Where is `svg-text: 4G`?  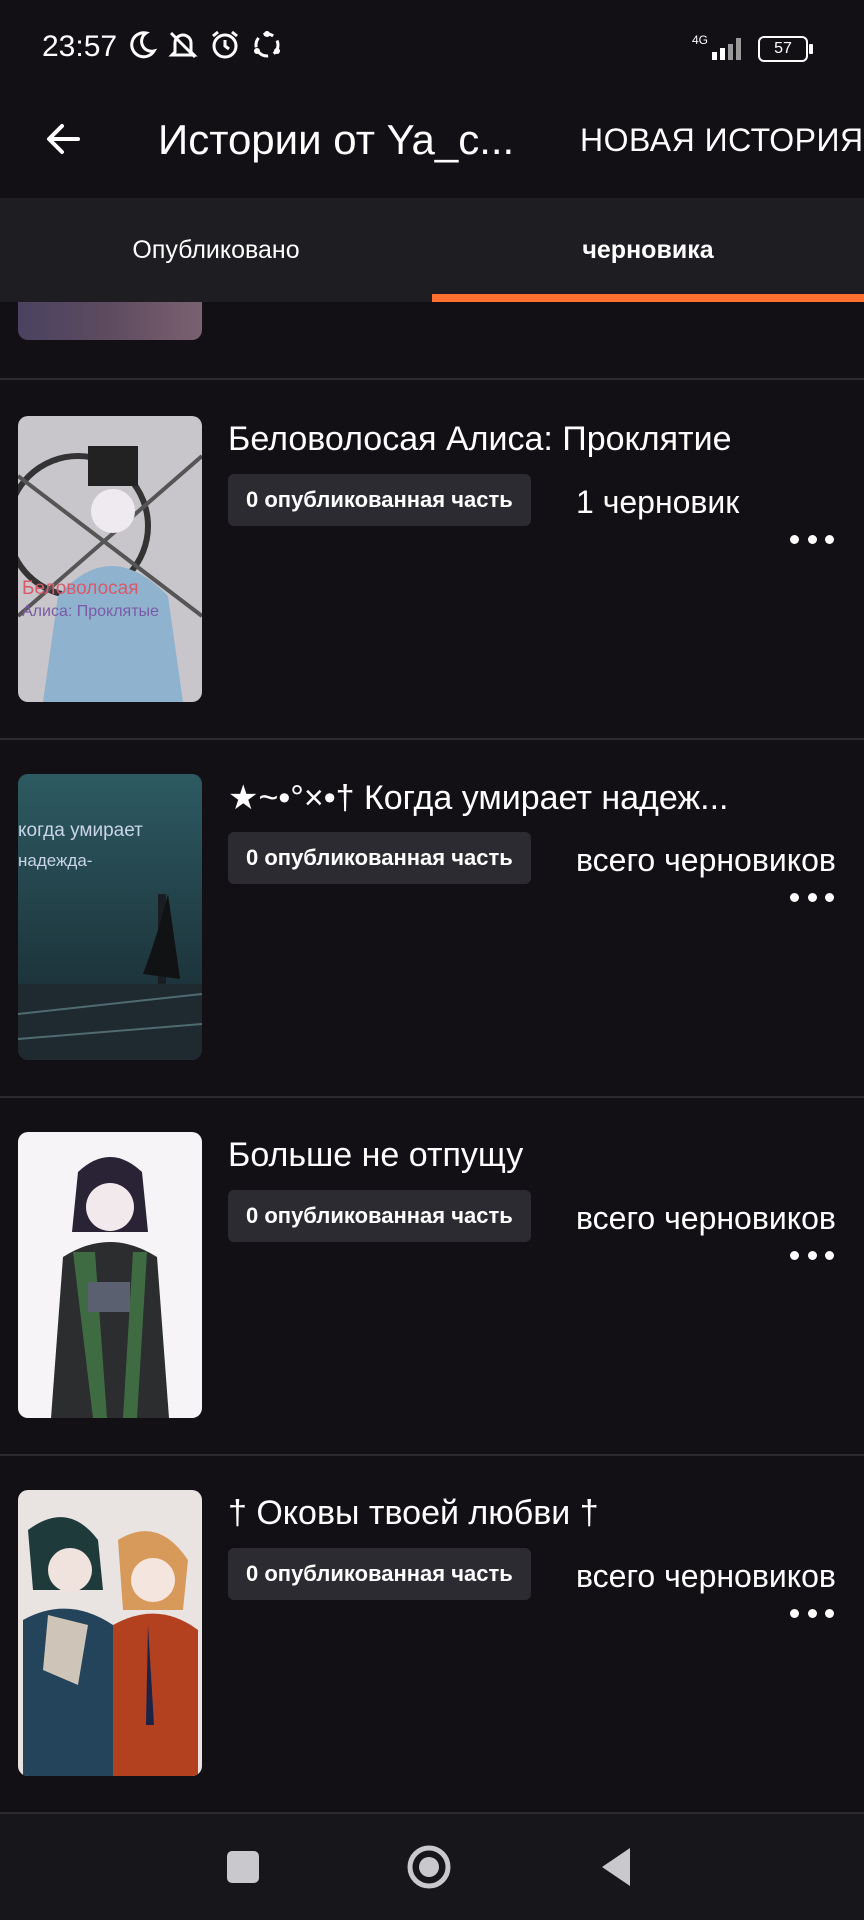
svg-text: 4G is located at coordinates (700, 40).